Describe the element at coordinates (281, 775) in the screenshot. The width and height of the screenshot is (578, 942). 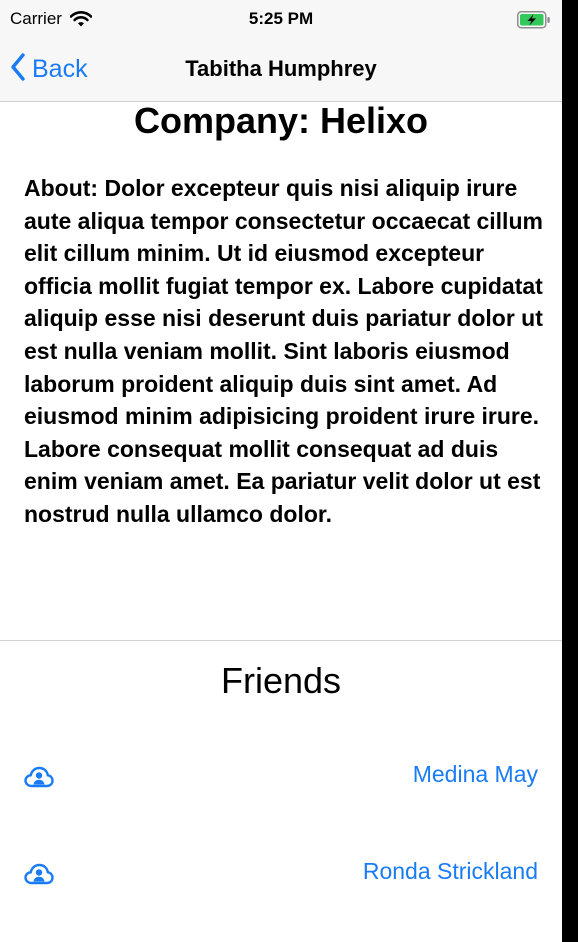
I see `friend-row-medina-may: Medina May` at that location.